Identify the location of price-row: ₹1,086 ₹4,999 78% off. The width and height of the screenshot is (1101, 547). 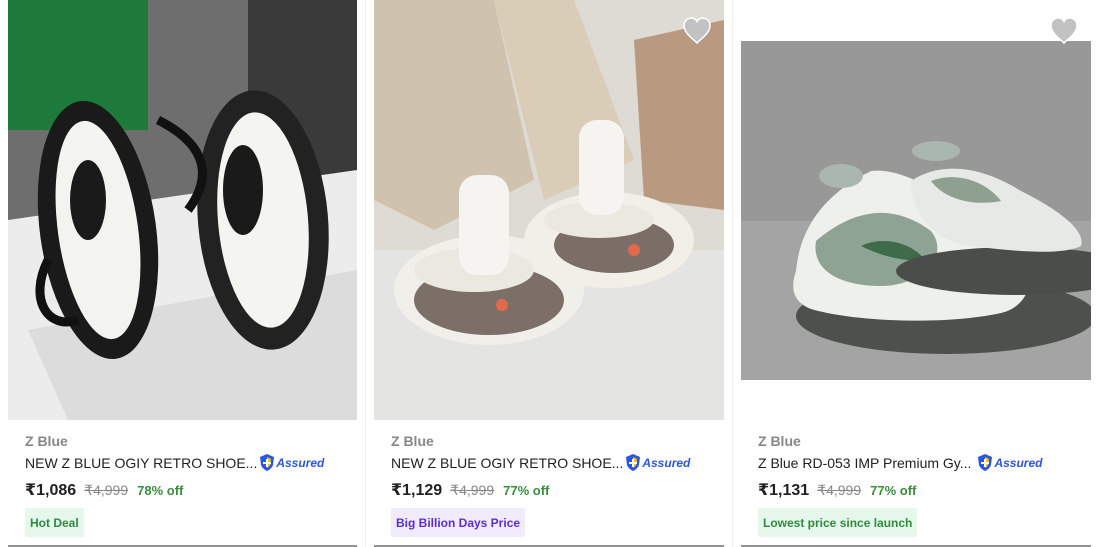
(104, 490).